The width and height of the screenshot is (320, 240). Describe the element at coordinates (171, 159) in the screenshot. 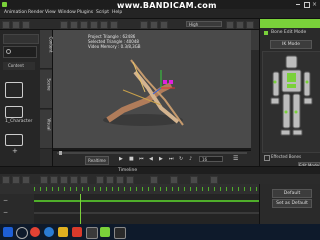

I see `end-icon: ⏭` at that location.